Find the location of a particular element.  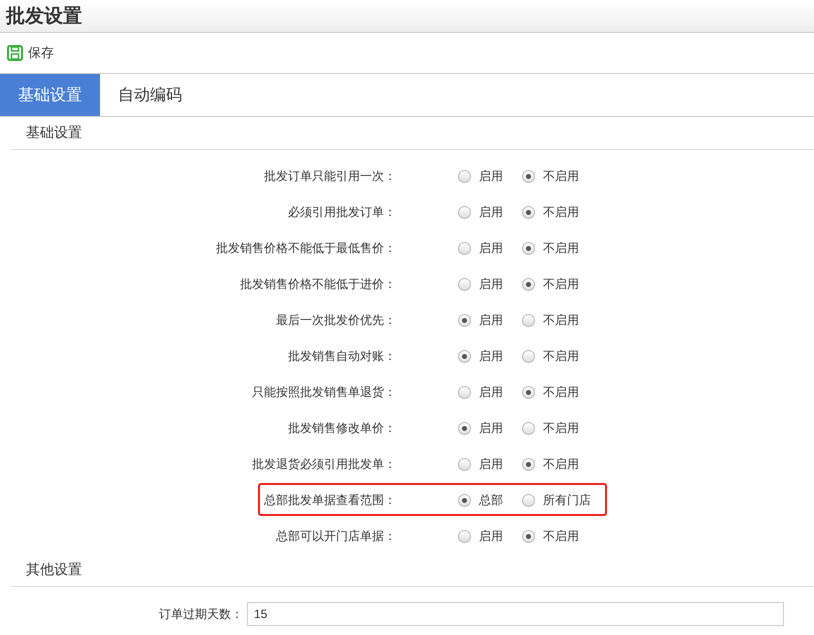

setting-label: 批发订单只能引用一次： is located at coordinates (329, 176).